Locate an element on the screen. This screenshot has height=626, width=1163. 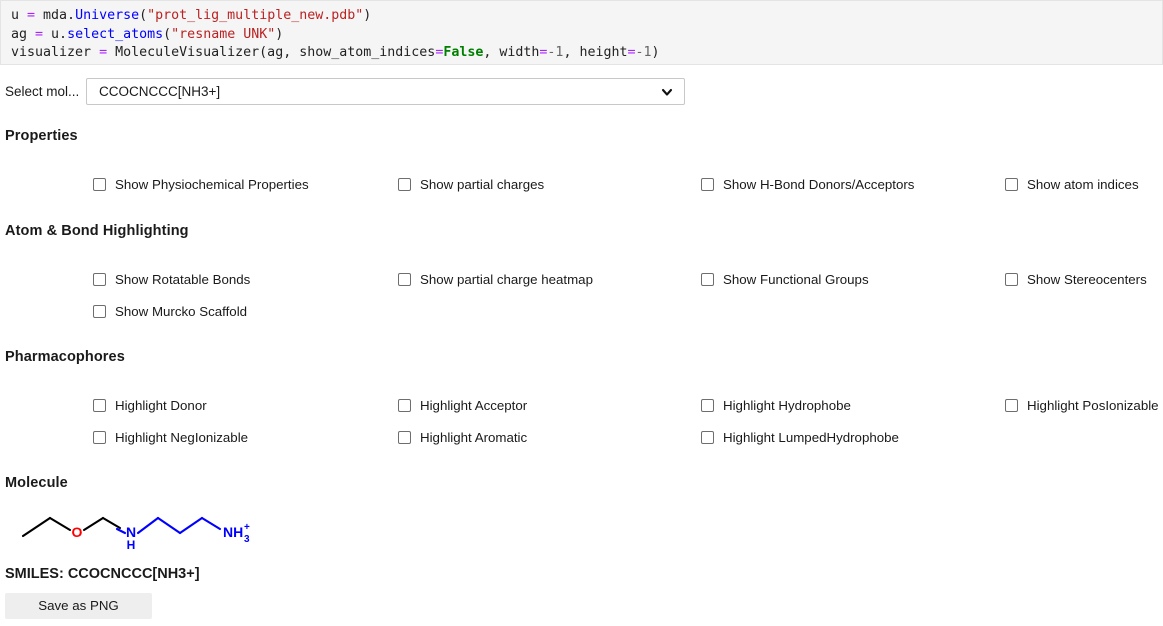
checkbox-row: Show Physiochemical Properties is located at coordinates (201, 184).